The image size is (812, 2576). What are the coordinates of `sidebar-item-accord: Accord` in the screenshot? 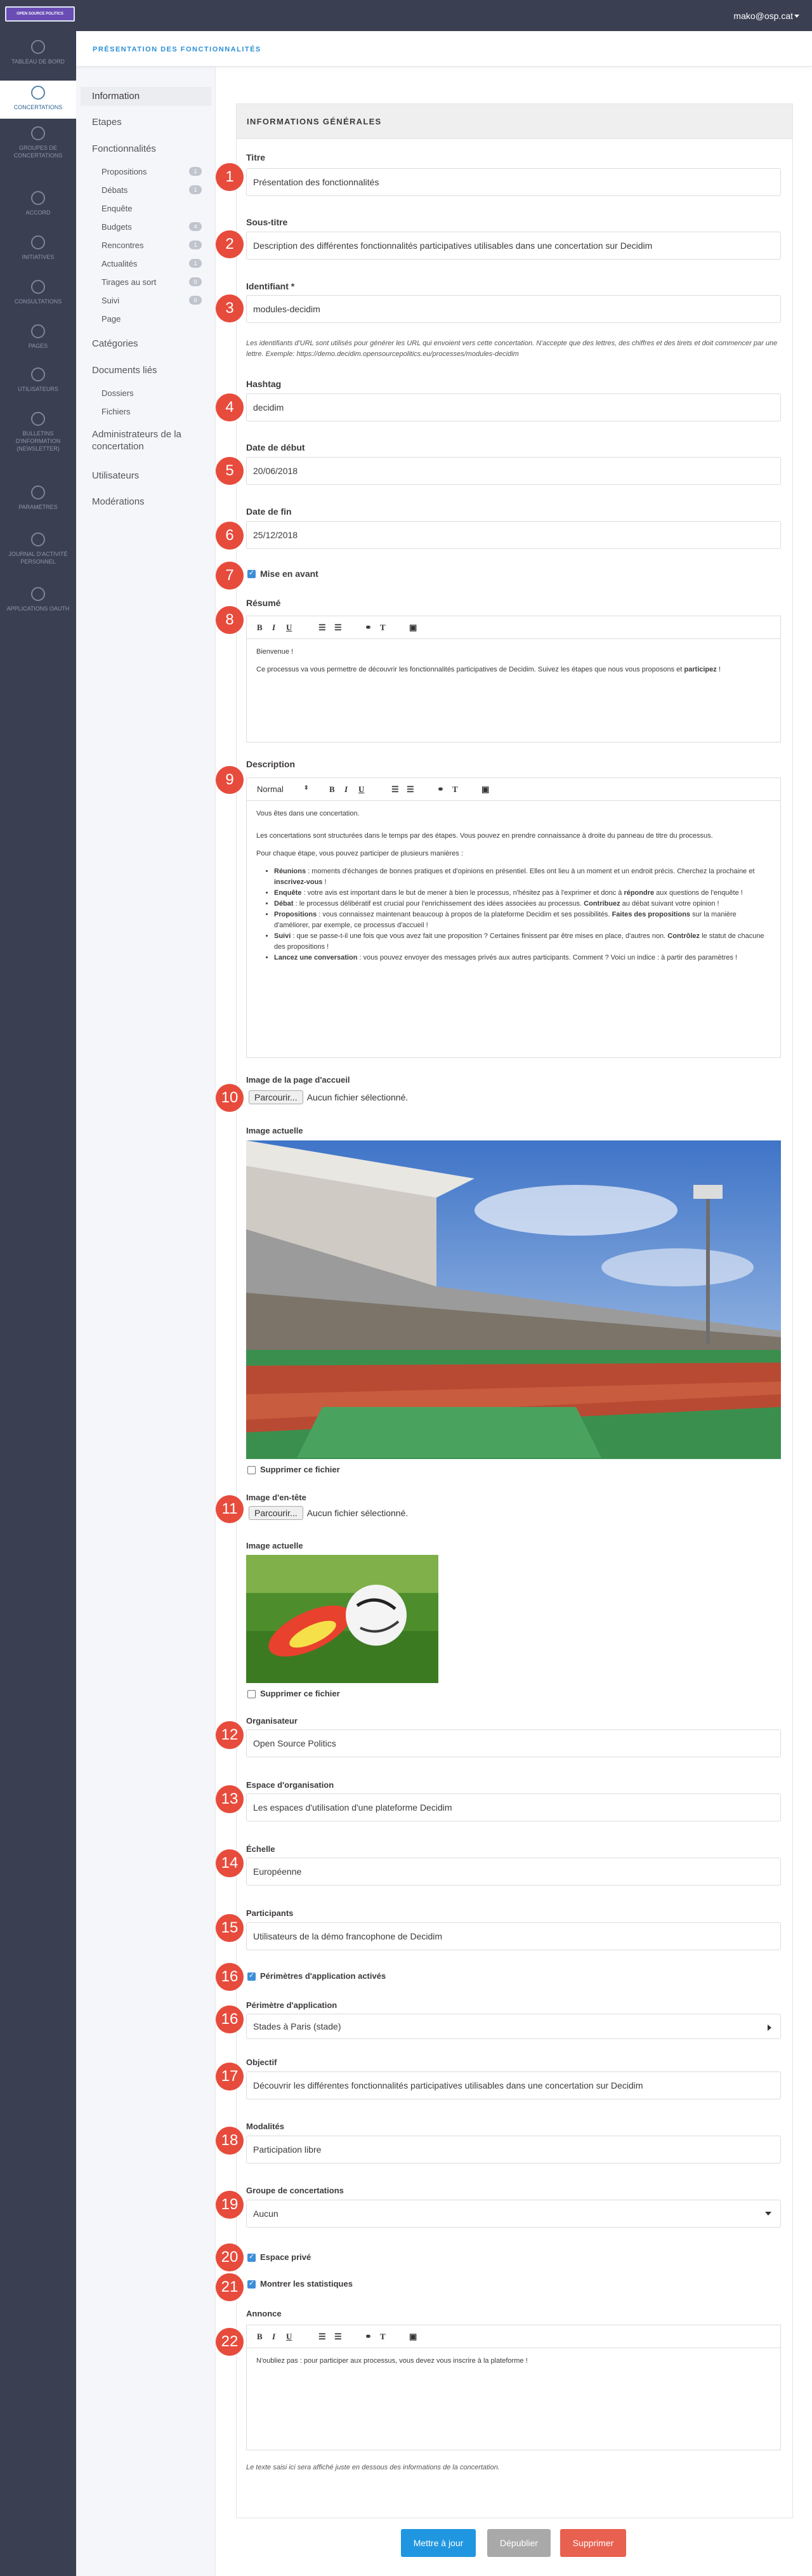 It's located at (38, 204).